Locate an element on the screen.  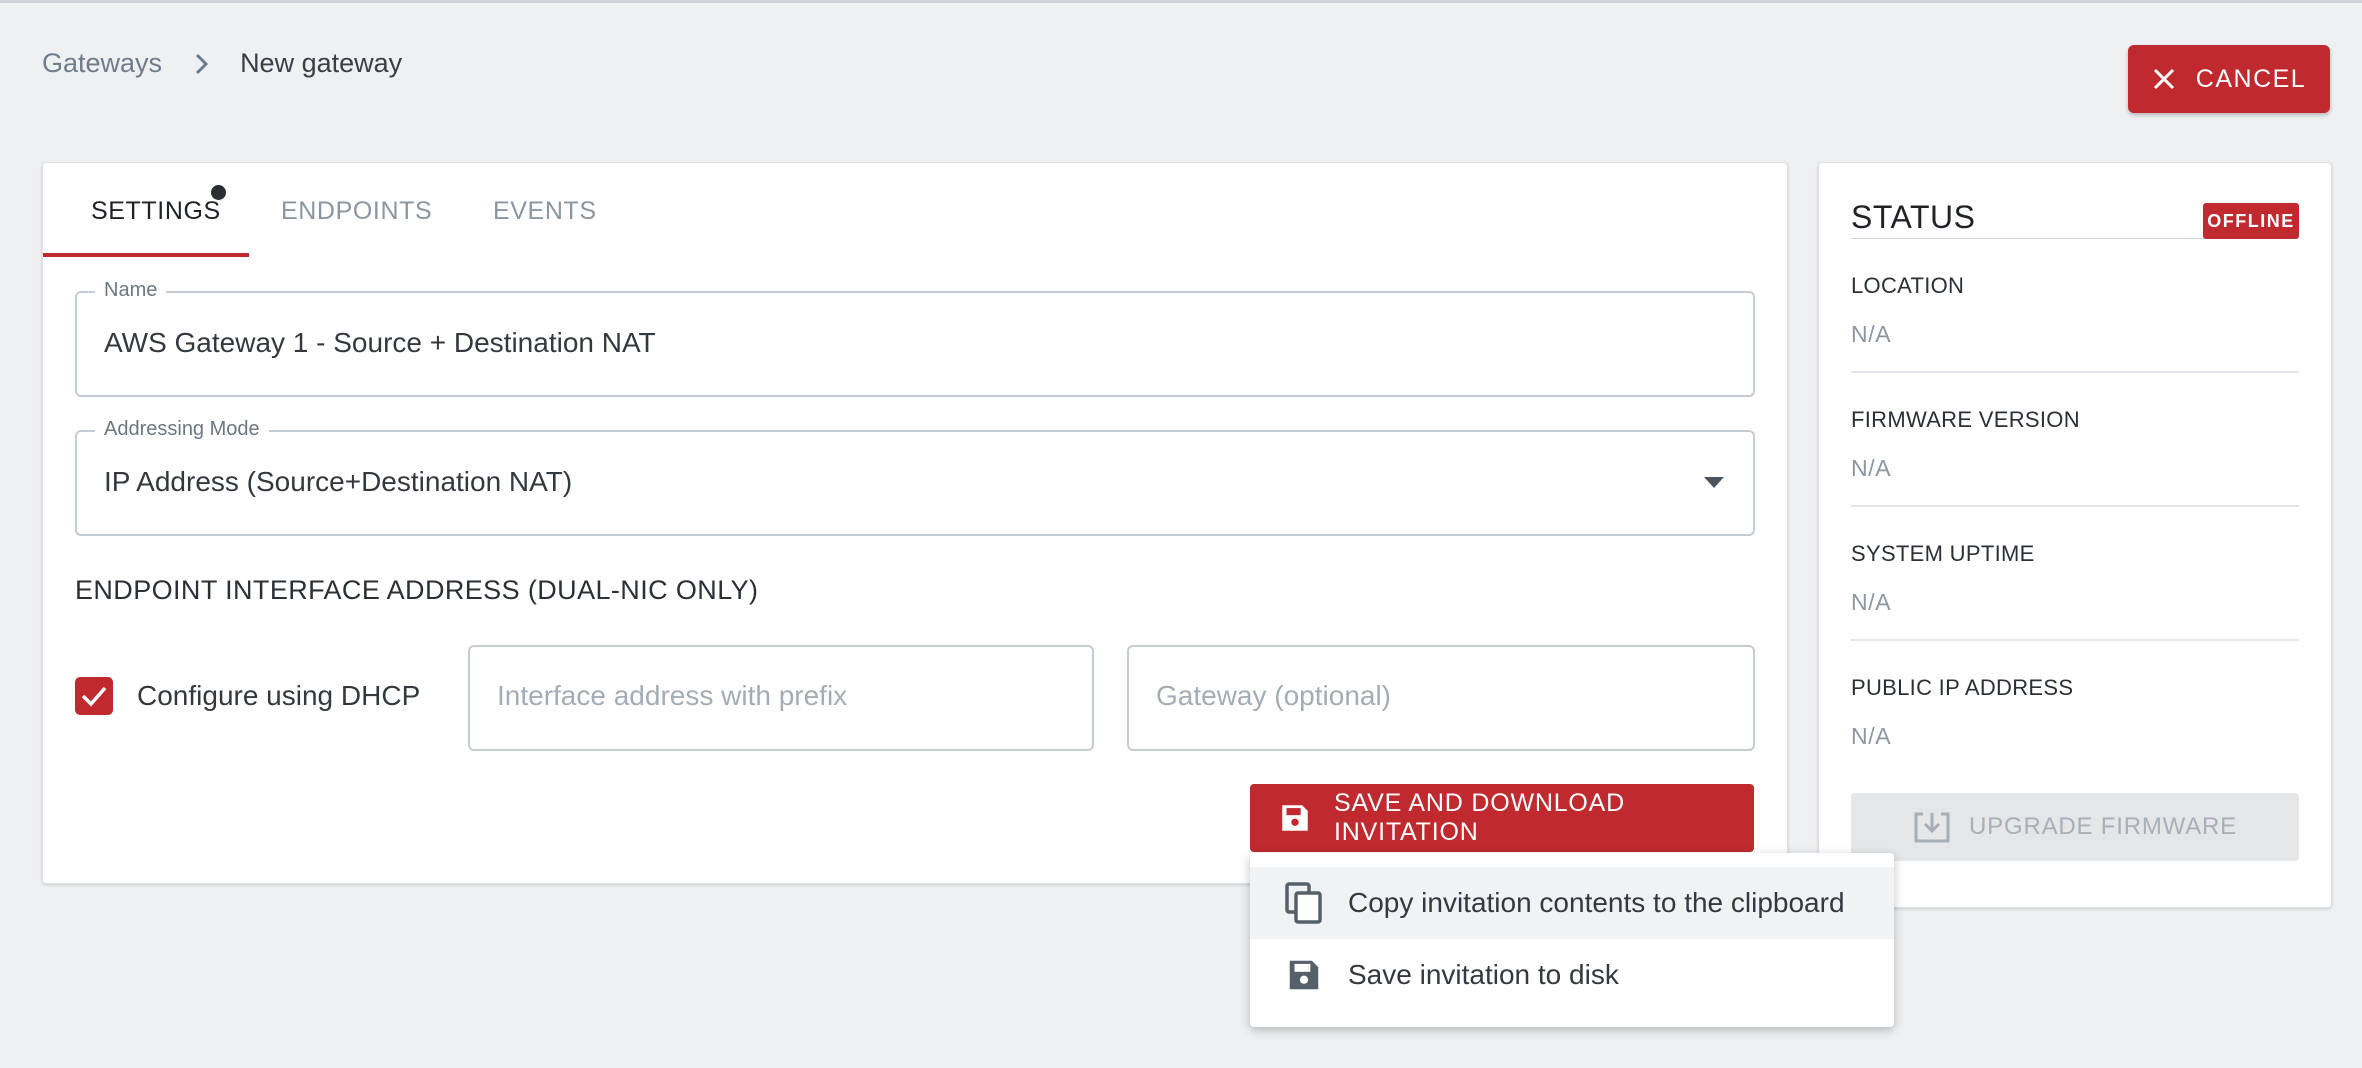
download-icon is located at coordinates (1932, 827).